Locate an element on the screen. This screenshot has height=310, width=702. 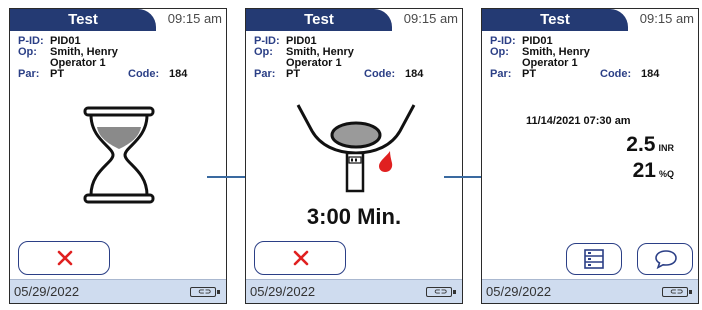
hourglass-icon is located at coordinates (119, 155).